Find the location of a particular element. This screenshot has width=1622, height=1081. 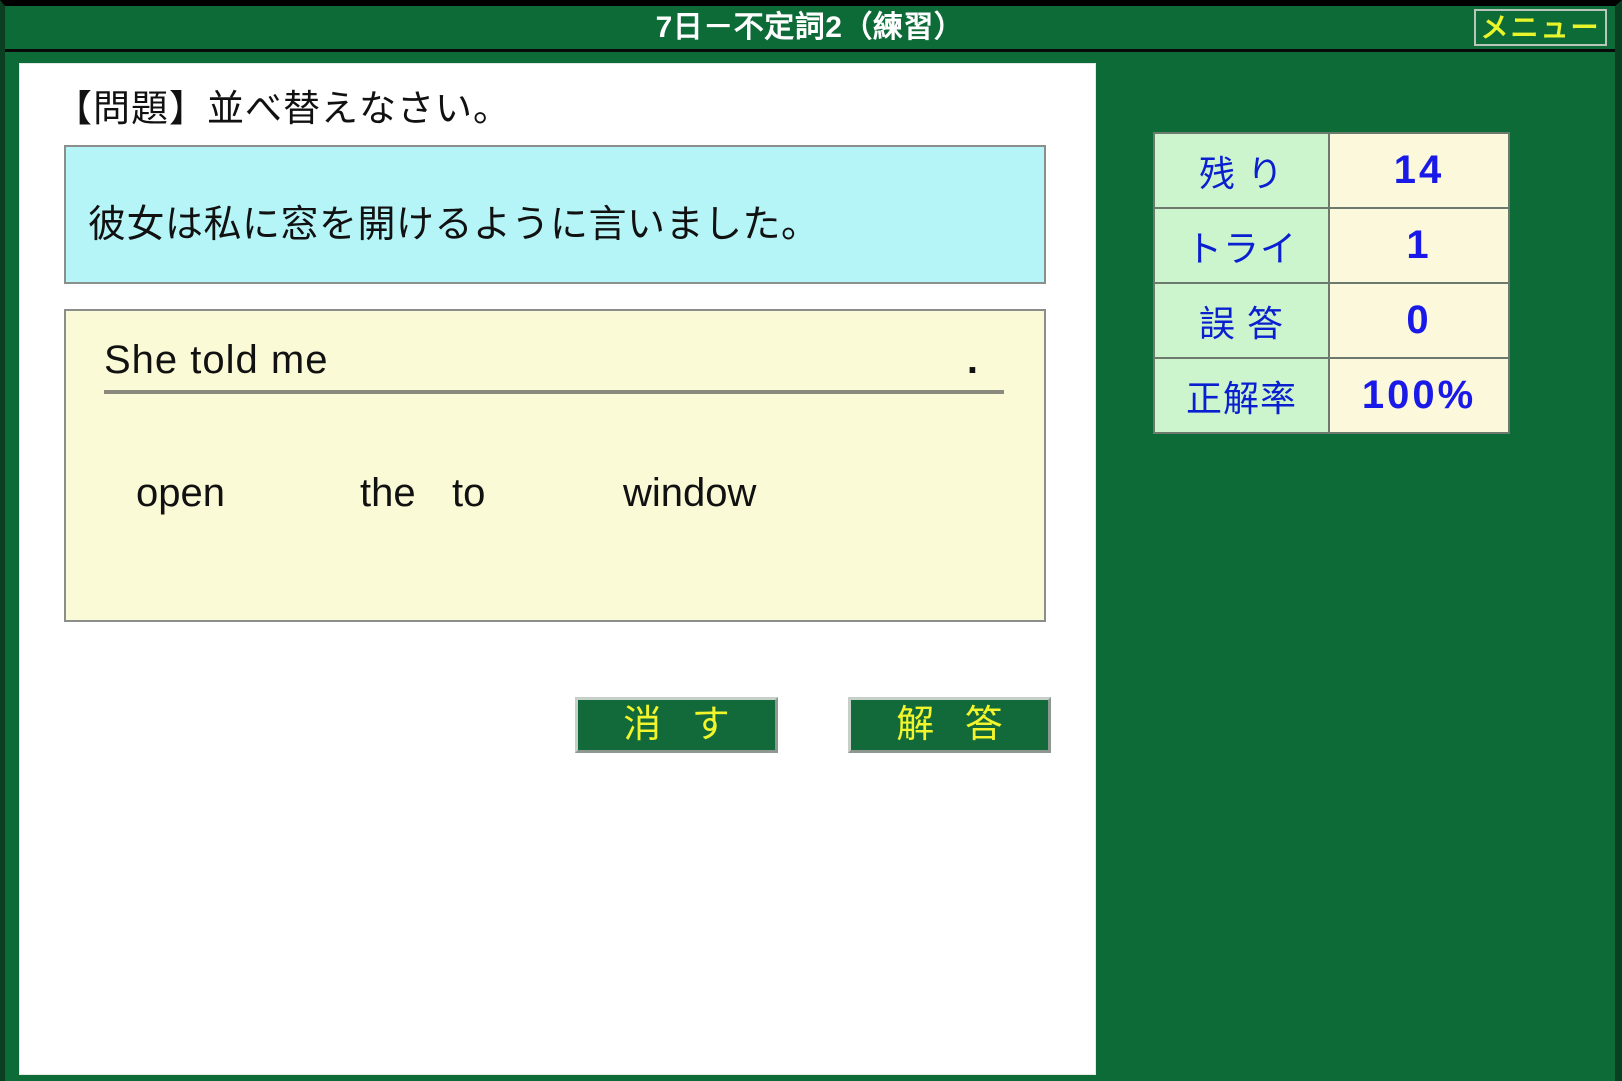

stats-table: 残 り 14 トライ 1 誤 答 0 正解率 100% is located at coordinates (1331, 283).